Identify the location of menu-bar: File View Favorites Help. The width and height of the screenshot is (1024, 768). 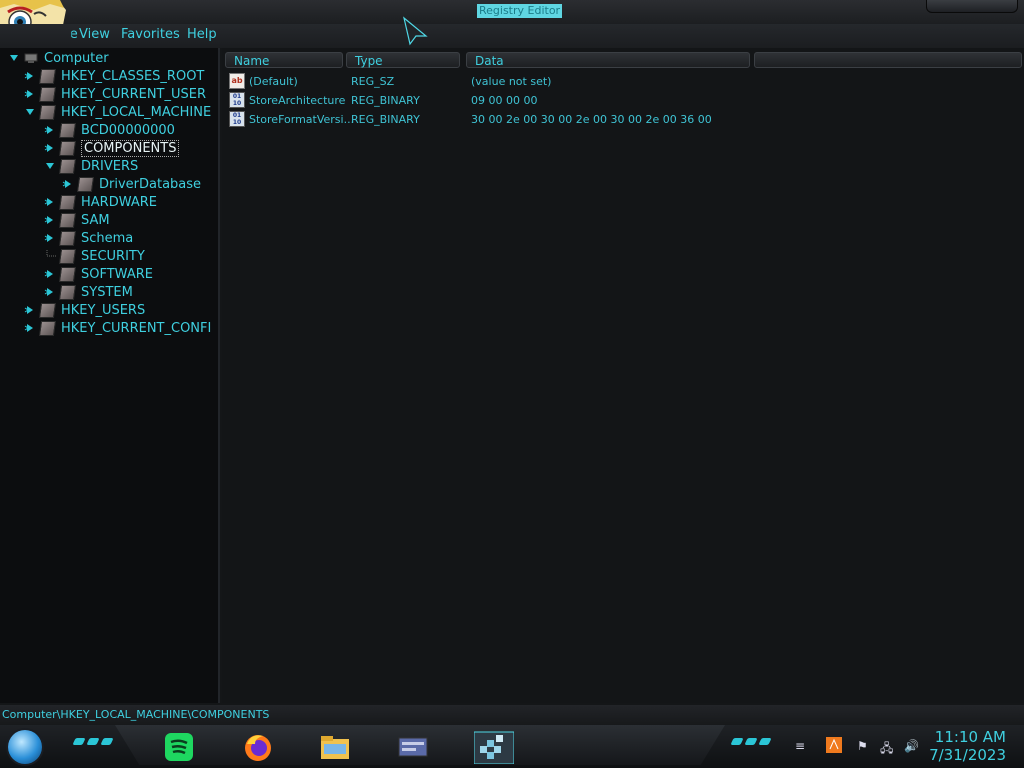
(512, 36).